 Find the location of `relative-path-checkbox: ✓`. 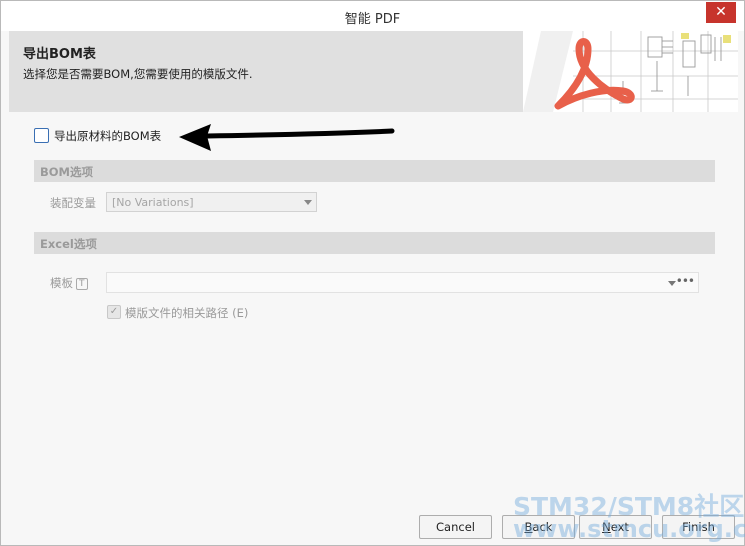

relative-path-checkbox: ✓ is located at coordinates (114, 312).